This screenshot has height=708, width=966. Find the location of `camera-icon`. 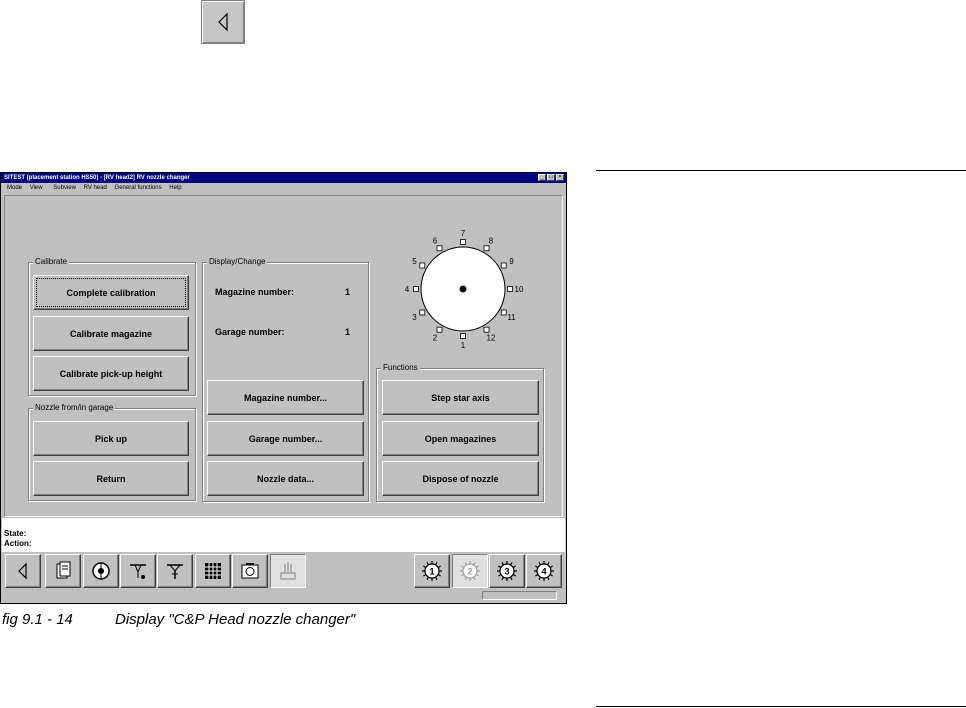

camera-icon is located at coordinates (250, 571).